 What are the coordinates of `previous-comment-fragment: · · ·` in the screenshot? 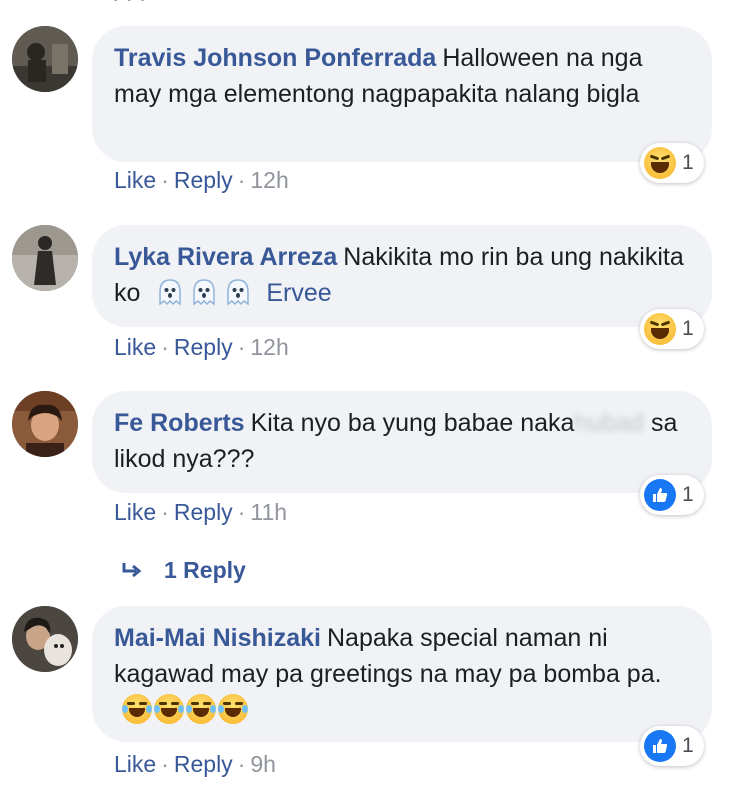 It's located at (375, 4).